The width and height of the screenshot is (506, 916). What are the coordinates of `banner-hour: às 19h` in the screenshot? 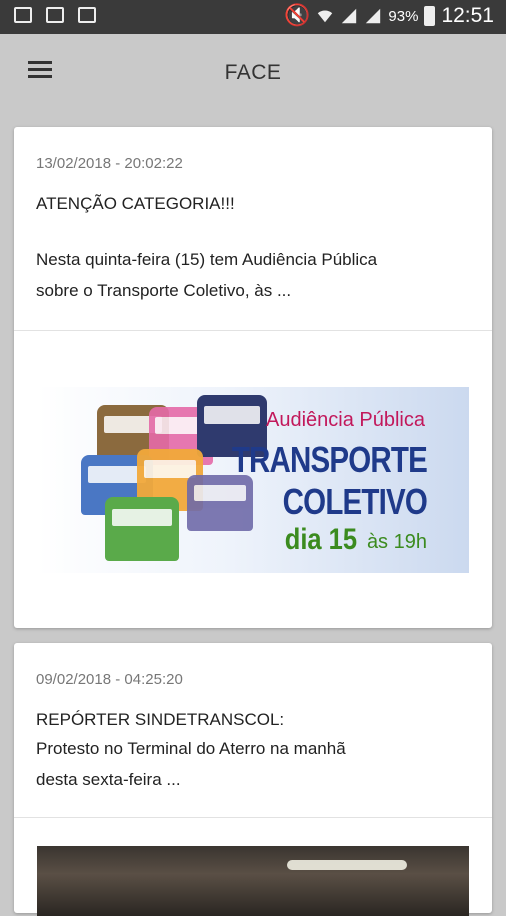 It's located at (396, 542).